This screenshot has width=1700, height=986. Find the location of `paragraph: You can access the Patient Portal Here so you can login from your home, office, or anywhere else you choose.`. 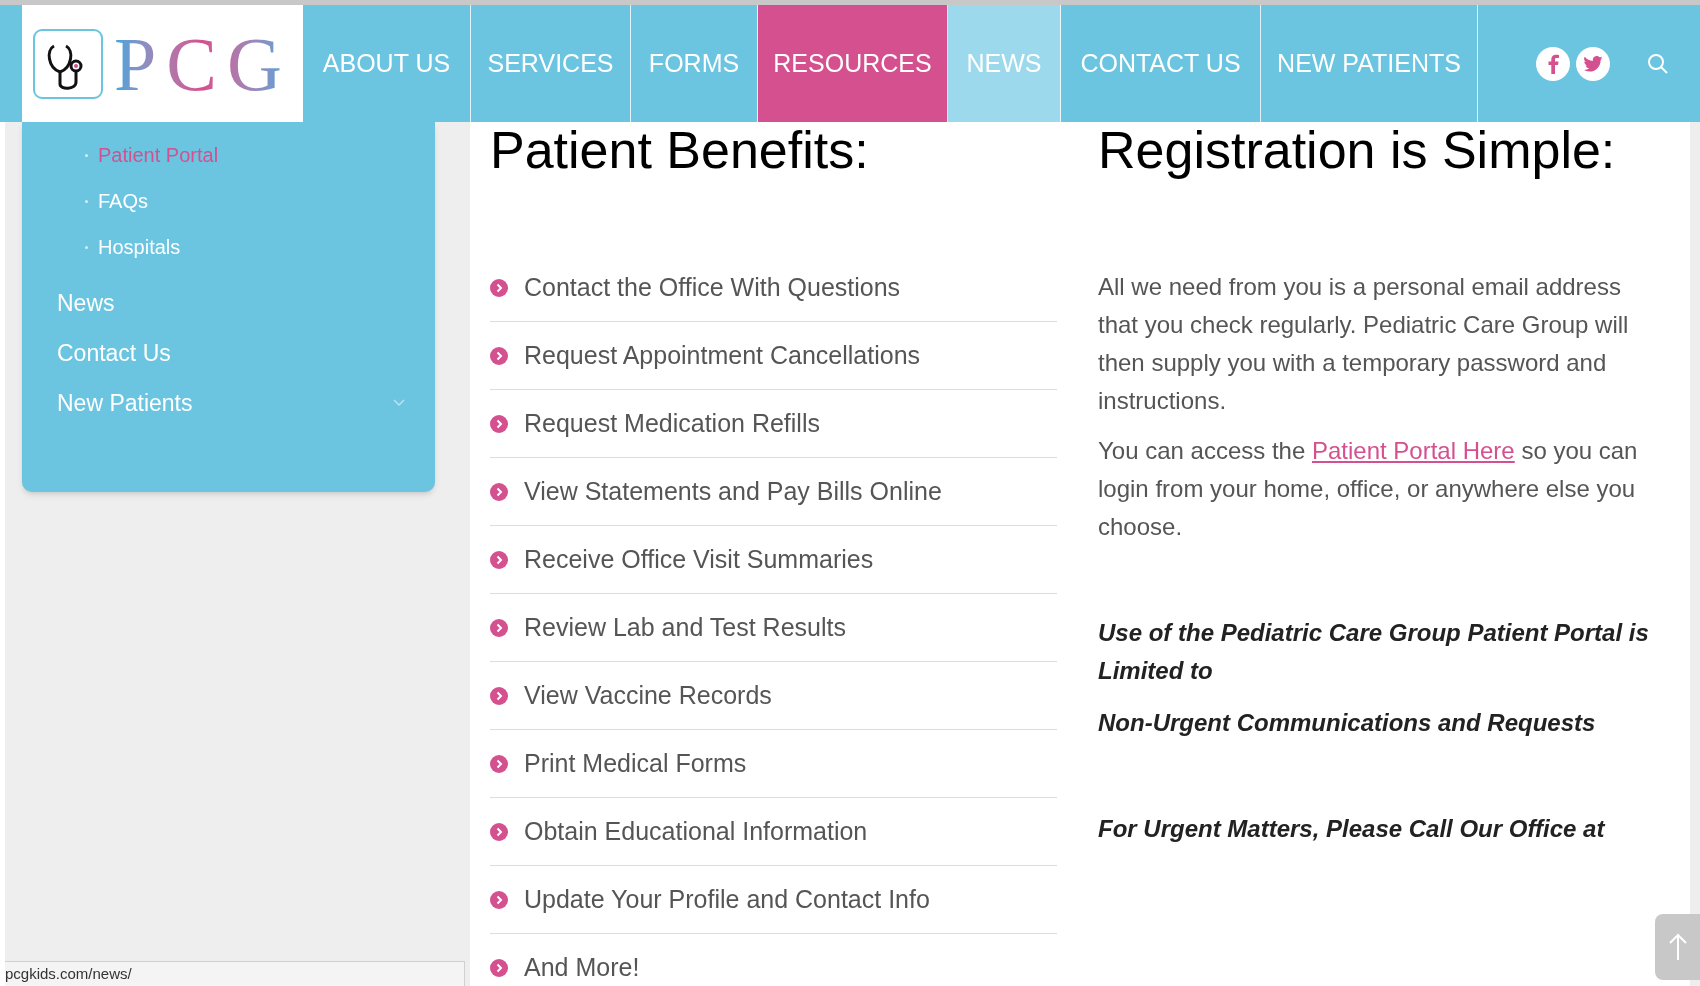

paragraph: You can access the Patient Portal Here so you can login from your home, office, or anywhere else you choose. is located at coordinates (1368, 489).